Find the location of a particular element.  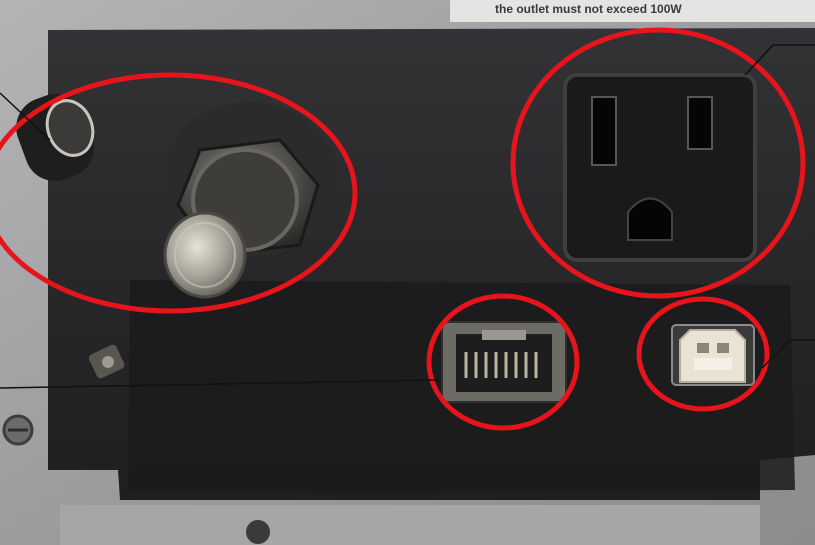

bottom-screw is located at coordinates (258, 532).